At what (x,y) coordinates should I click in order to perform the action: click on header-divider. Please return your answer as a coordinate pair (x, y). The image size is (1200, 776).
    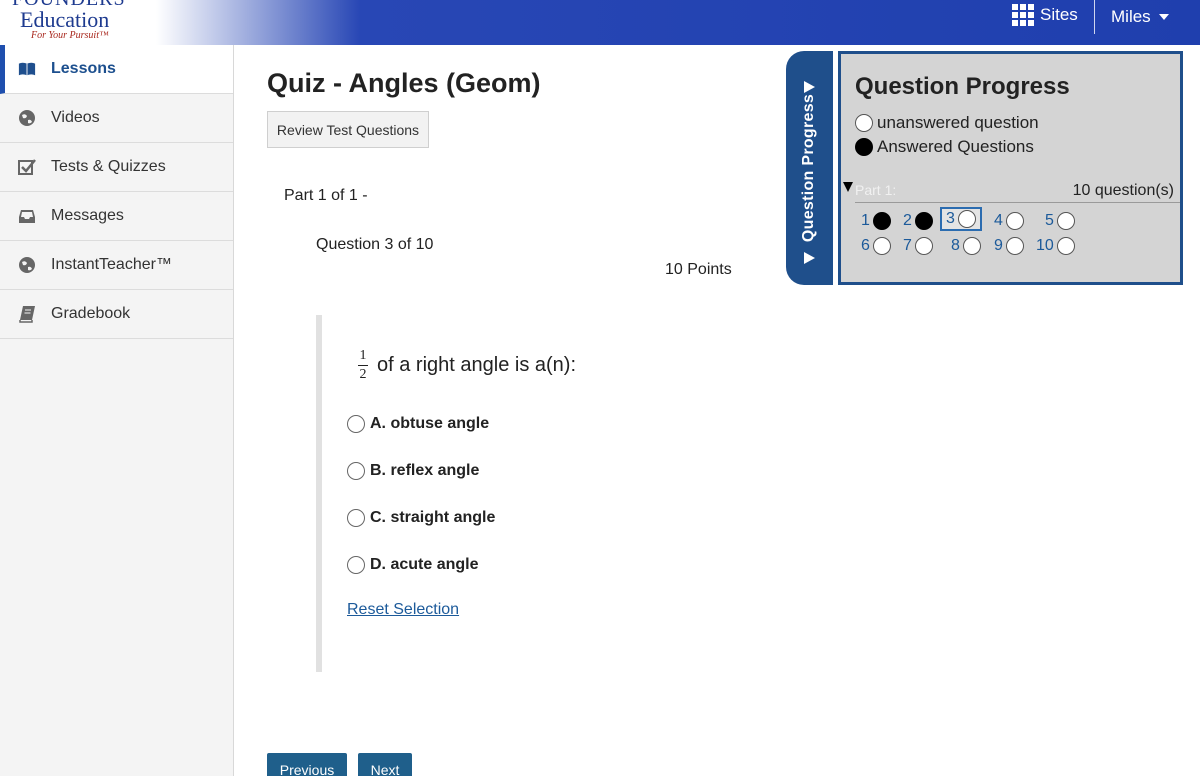
    Looking at the image, I should click on (1094, 17).